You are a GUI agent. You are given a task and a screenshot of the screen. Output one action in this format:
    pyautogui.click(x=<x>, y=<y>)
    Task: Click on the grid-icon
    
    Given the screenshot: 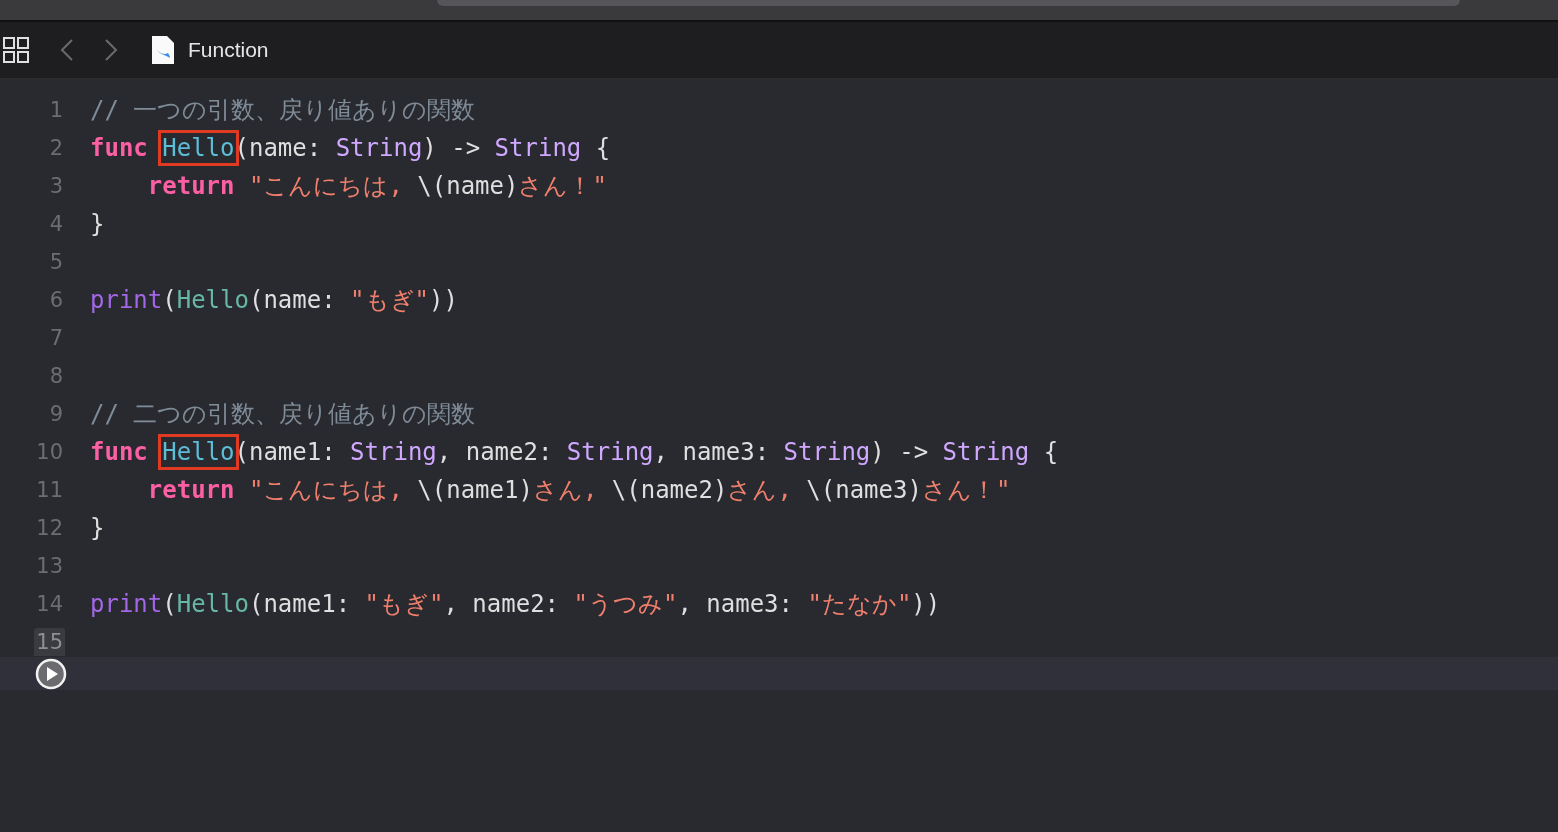 What is the action you would take?
    pyautogui.click(x=16, y=50)
    